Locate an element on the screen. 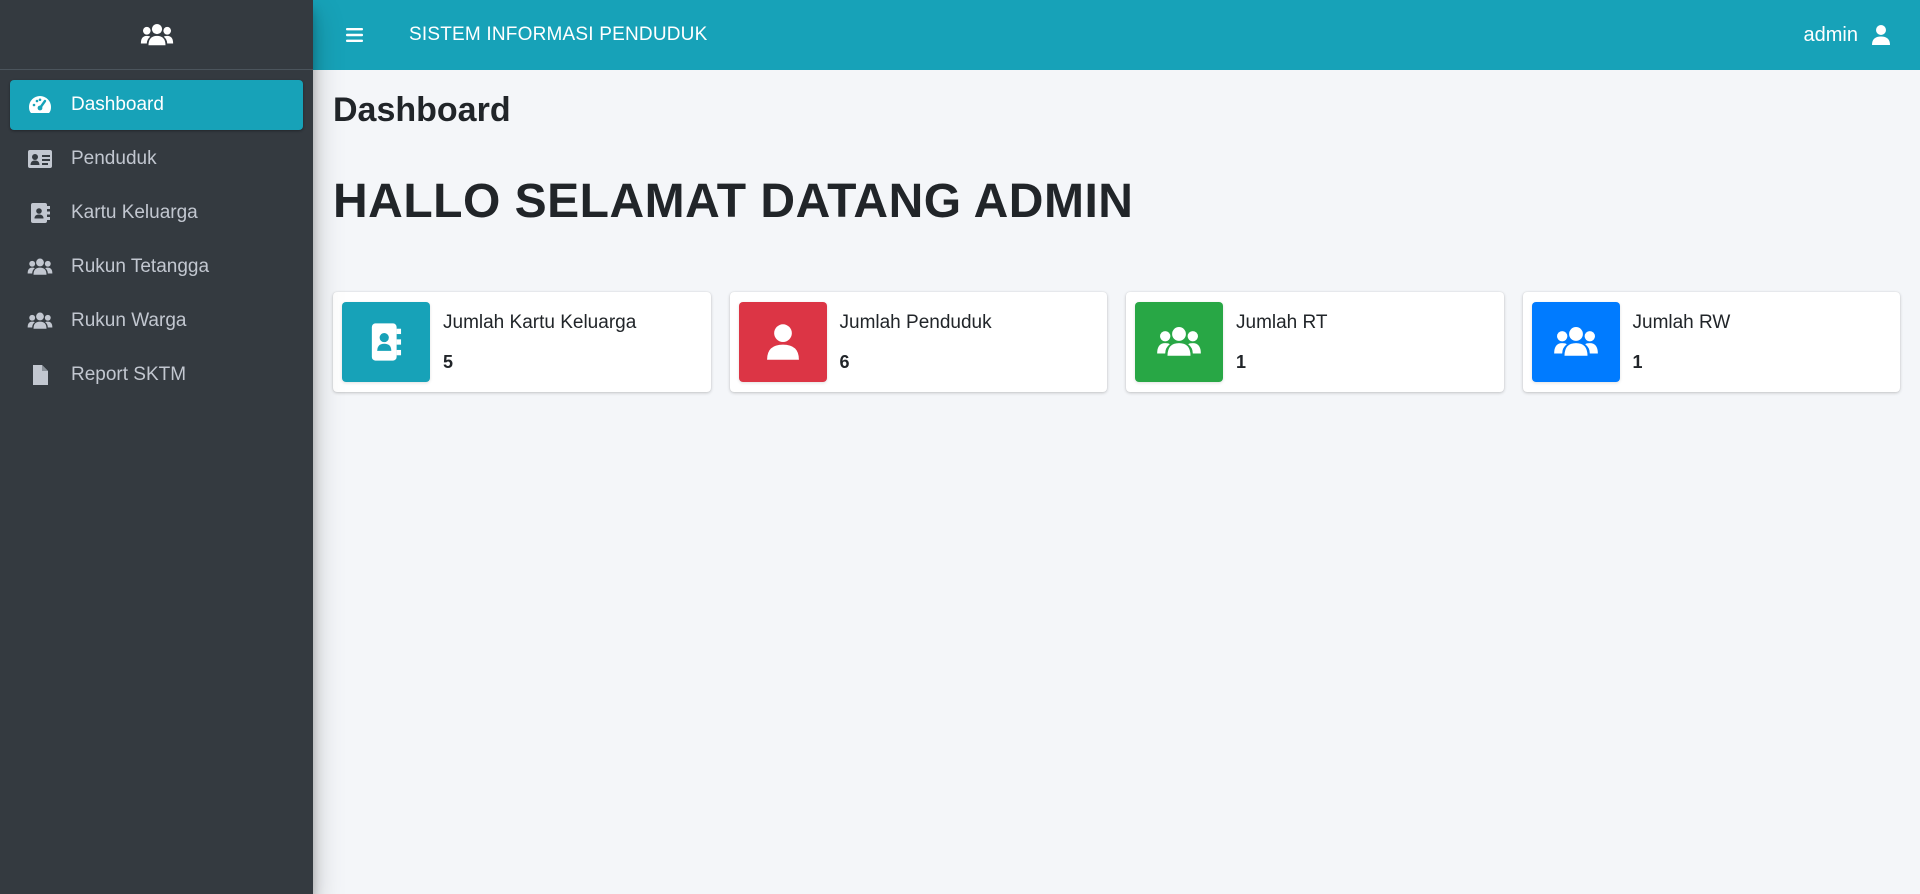 The width and height of the screenshot is (1920, 894). info-box-penduduk: Jumlah Penduduk 6 is located at coordinates (918, 342).